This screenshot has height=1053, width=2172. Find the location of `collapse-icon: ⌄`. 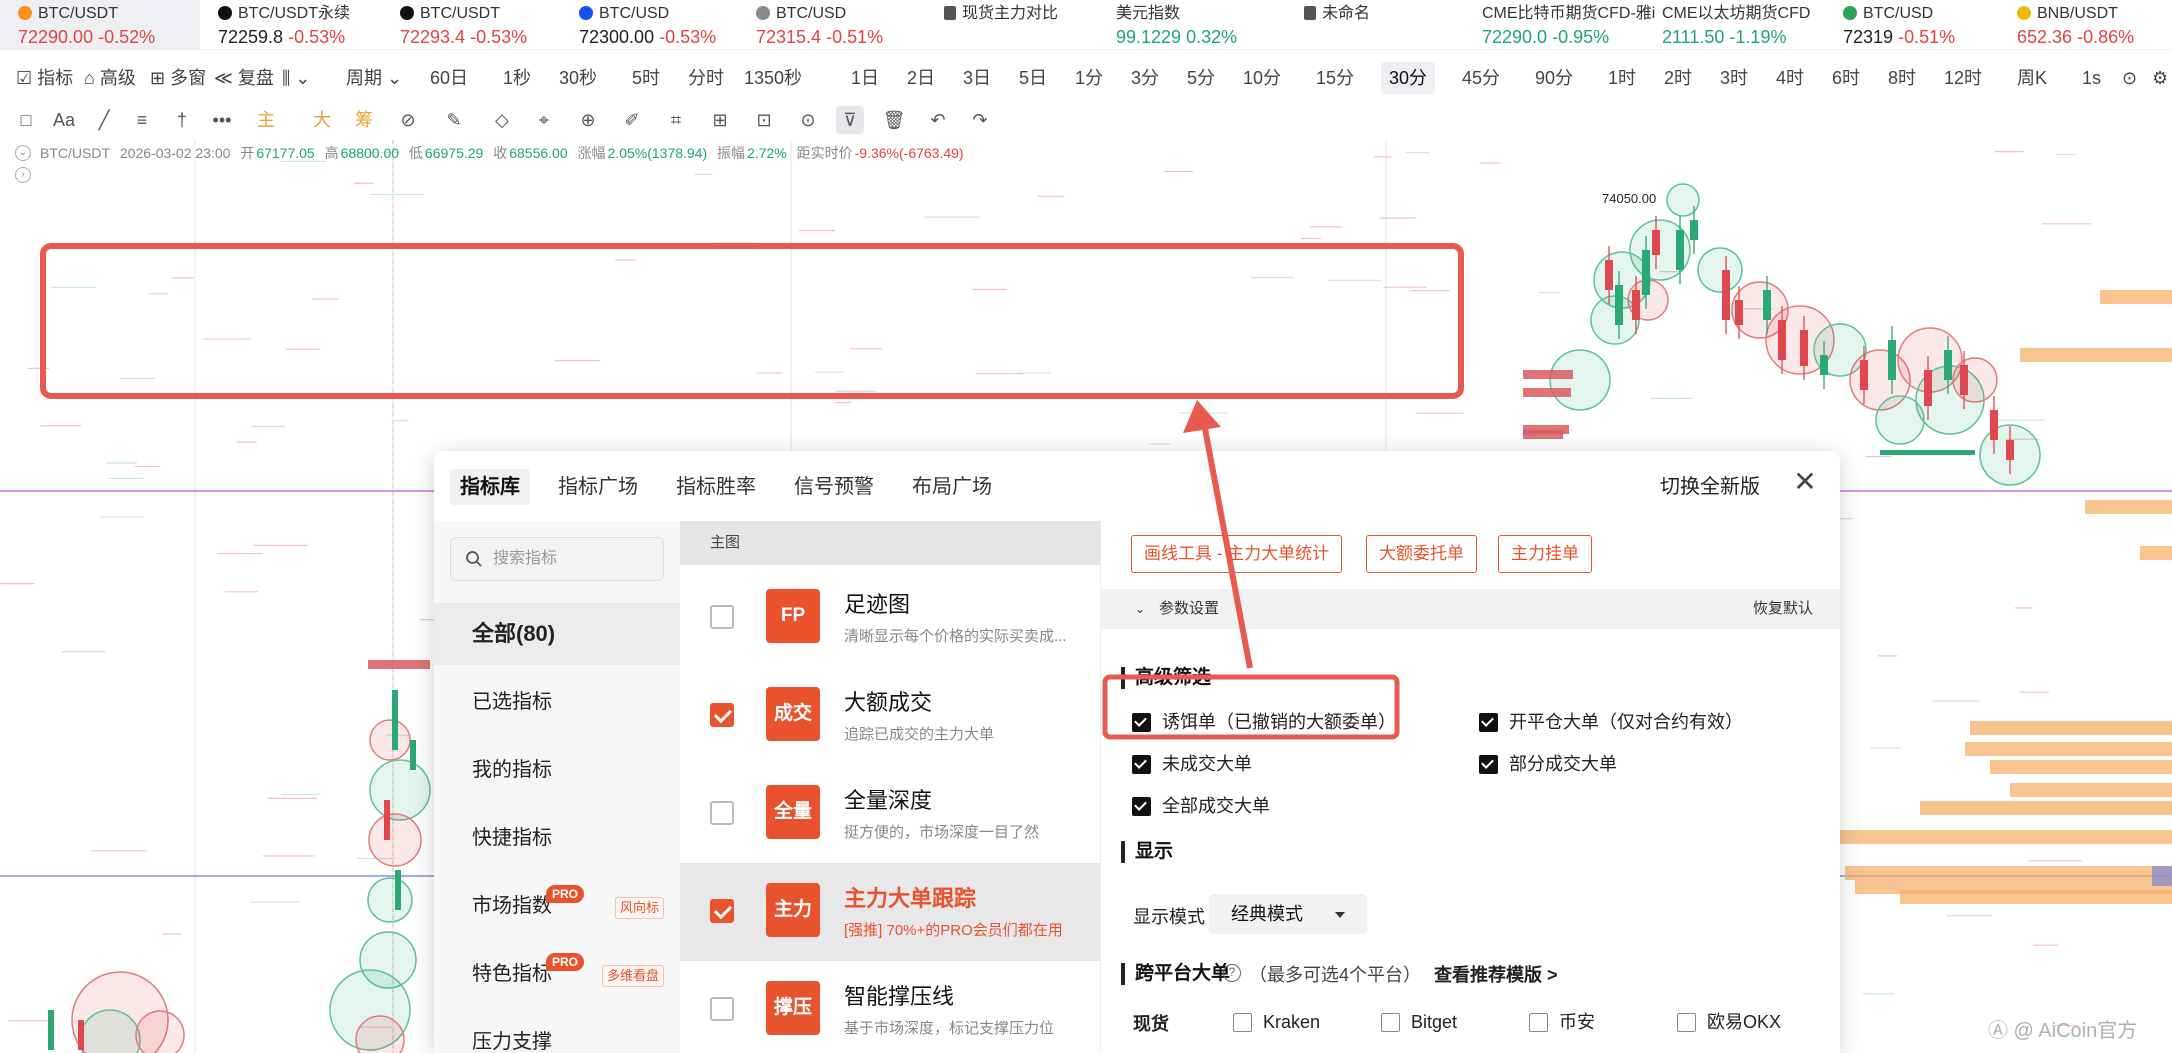

collapse-icon: ⌄ is located at coordinates (23, 153).